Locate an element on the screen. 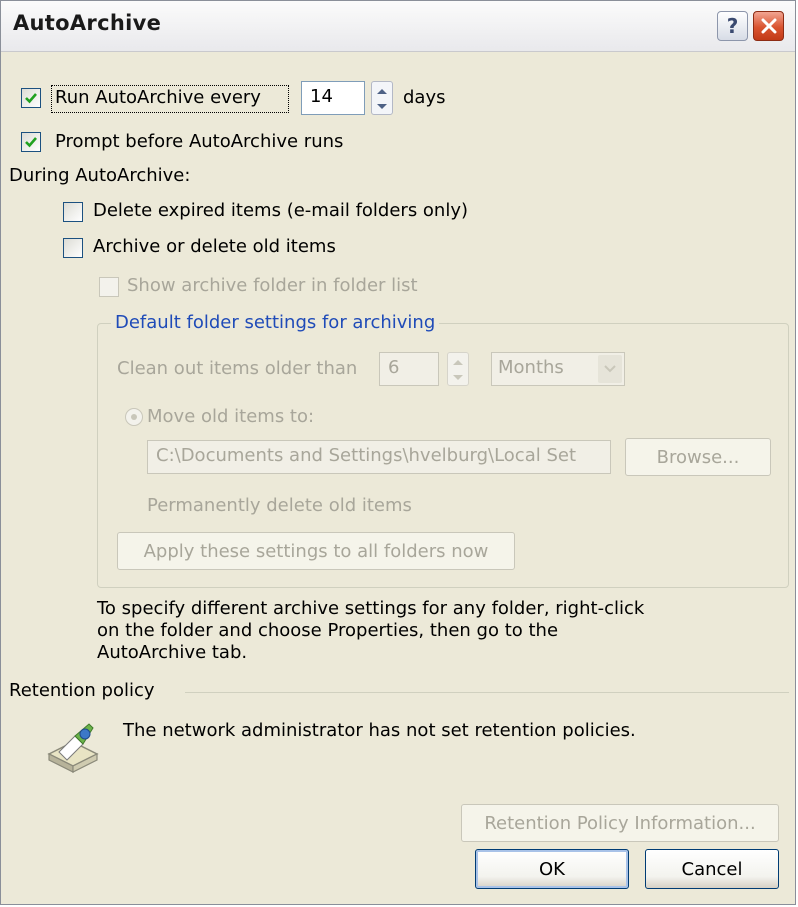 The height and width of the screenshot is (907, 798). archive-old-checkbox is located at coordinates (73, 248).